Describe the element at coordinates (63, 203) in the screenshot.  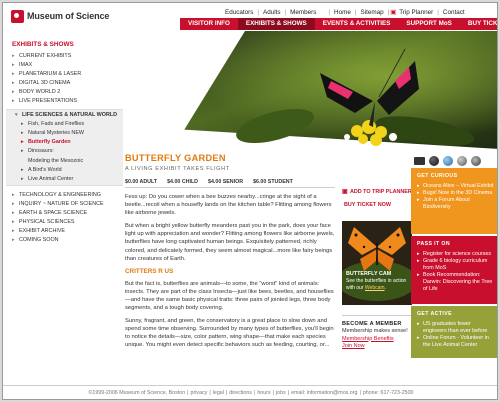
I see `sidebar-item-inquiry: ▸ INQUIRY ~ NATURE OF SCIENCE` at that location.